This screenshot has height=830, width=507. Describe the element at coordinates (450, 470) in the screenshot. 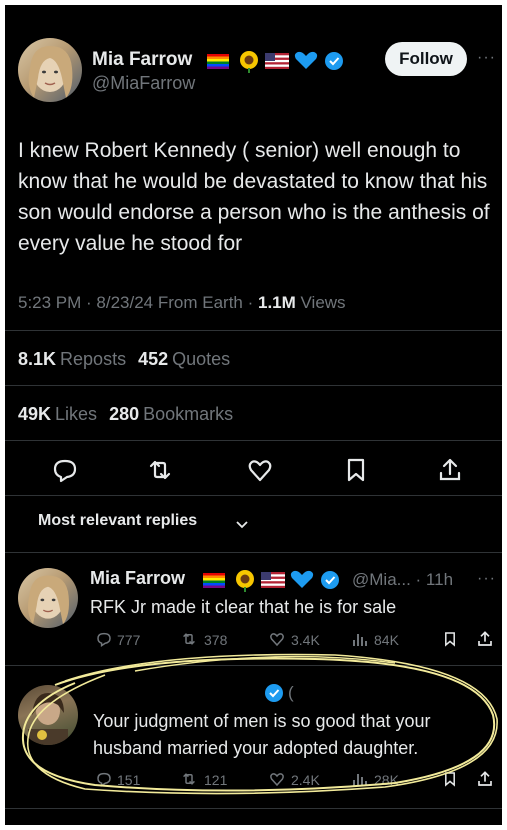

I see `share-icon` at that location.